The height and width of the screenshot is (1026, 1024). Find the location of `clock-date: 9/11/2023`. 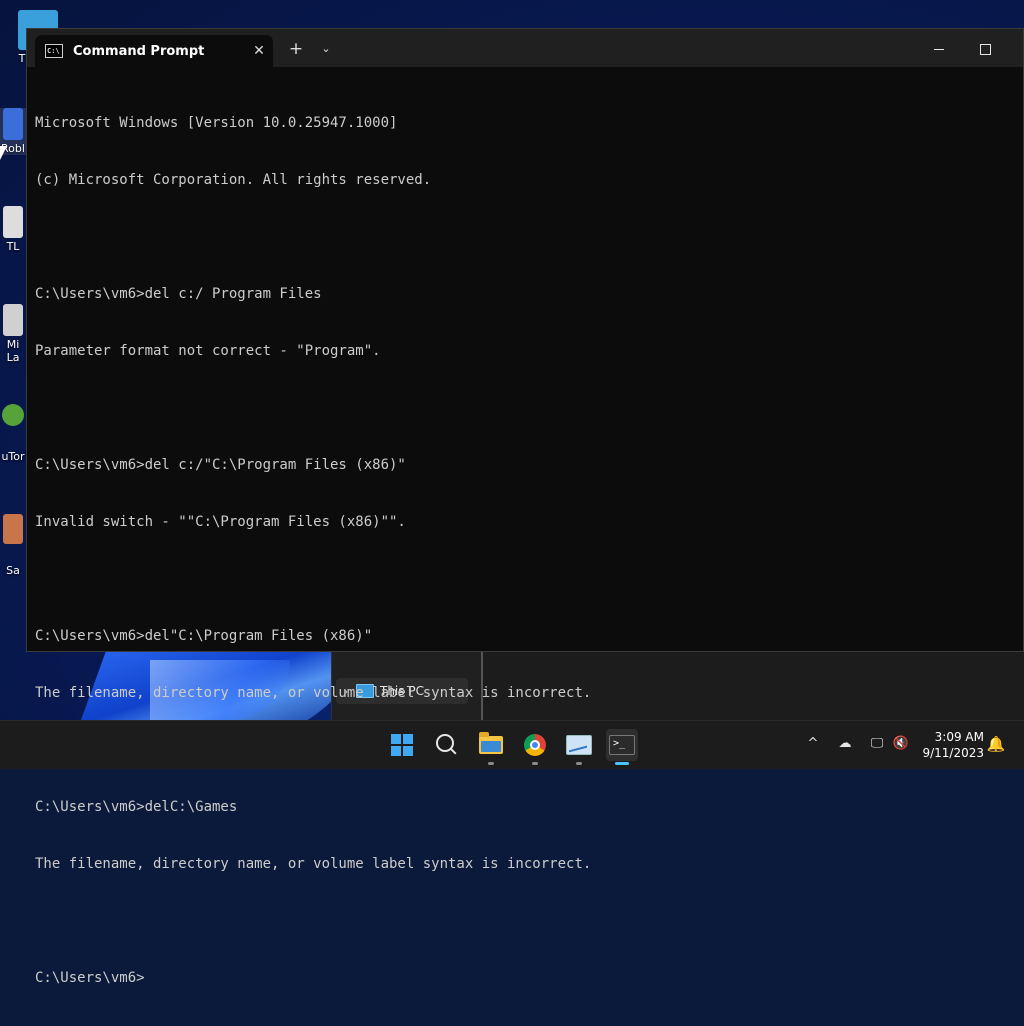

clock-date: 9/11/2023 is located at coordinates (953, 753).